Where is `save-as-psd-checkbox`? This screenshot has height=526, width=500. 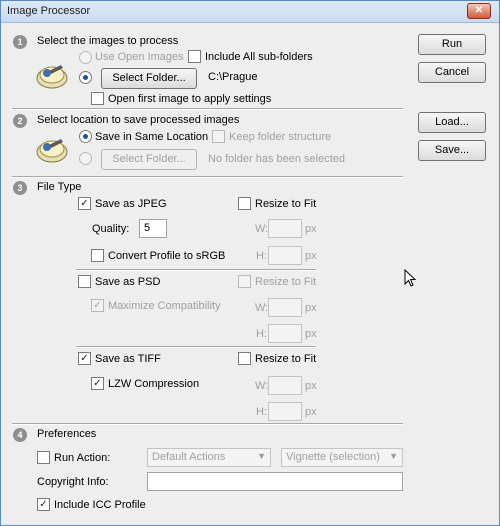 save-as-psd-checkbox is located at coordinates (84, 281).